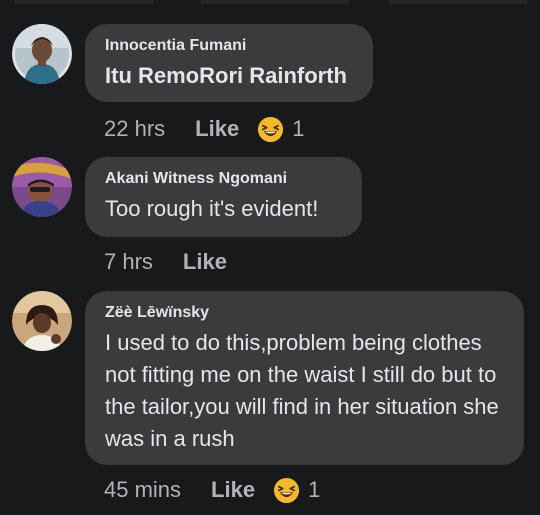  I want to click on comment-actions: 22 hrs Like 1, so click(204, 129).